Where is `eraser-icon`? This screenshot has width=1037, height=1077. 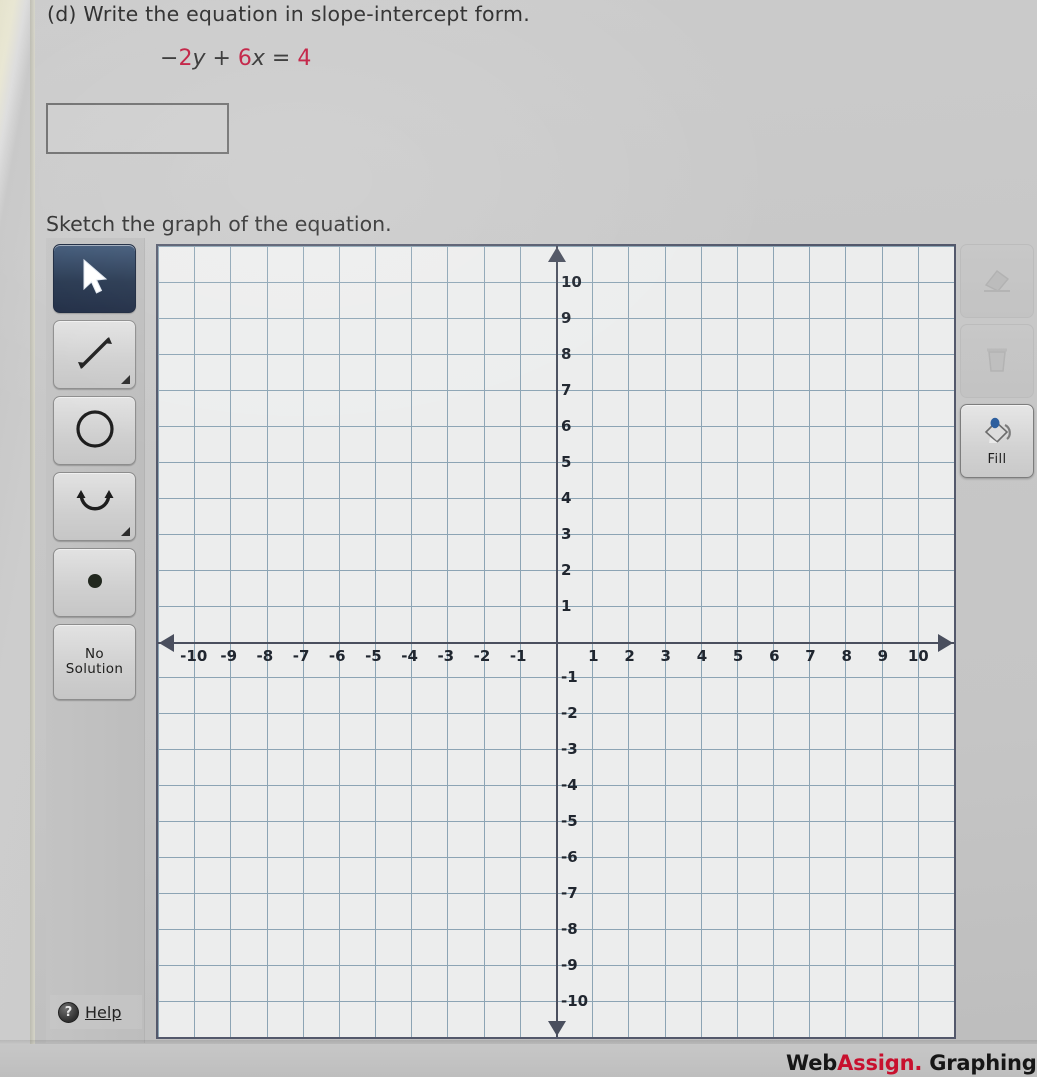 eraser-icon is located at coordinates (997, 281).